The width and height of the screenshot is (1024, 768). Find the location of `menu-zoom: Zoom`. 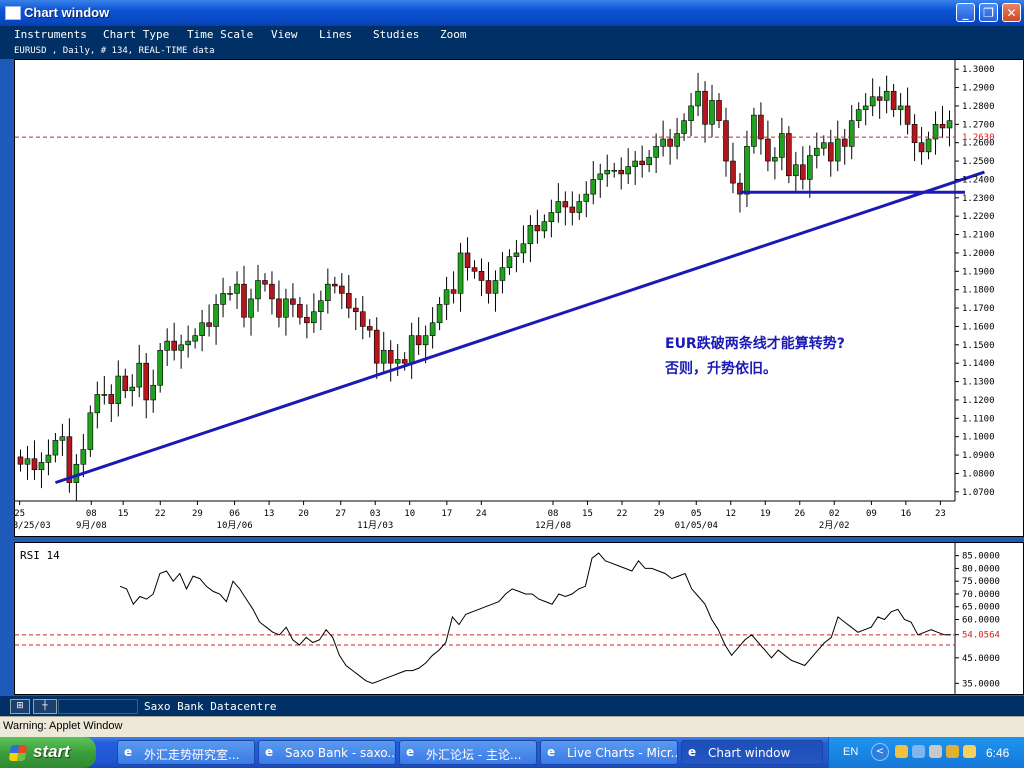

menu-zoom: Zoom is located at coordinates (453, 34).